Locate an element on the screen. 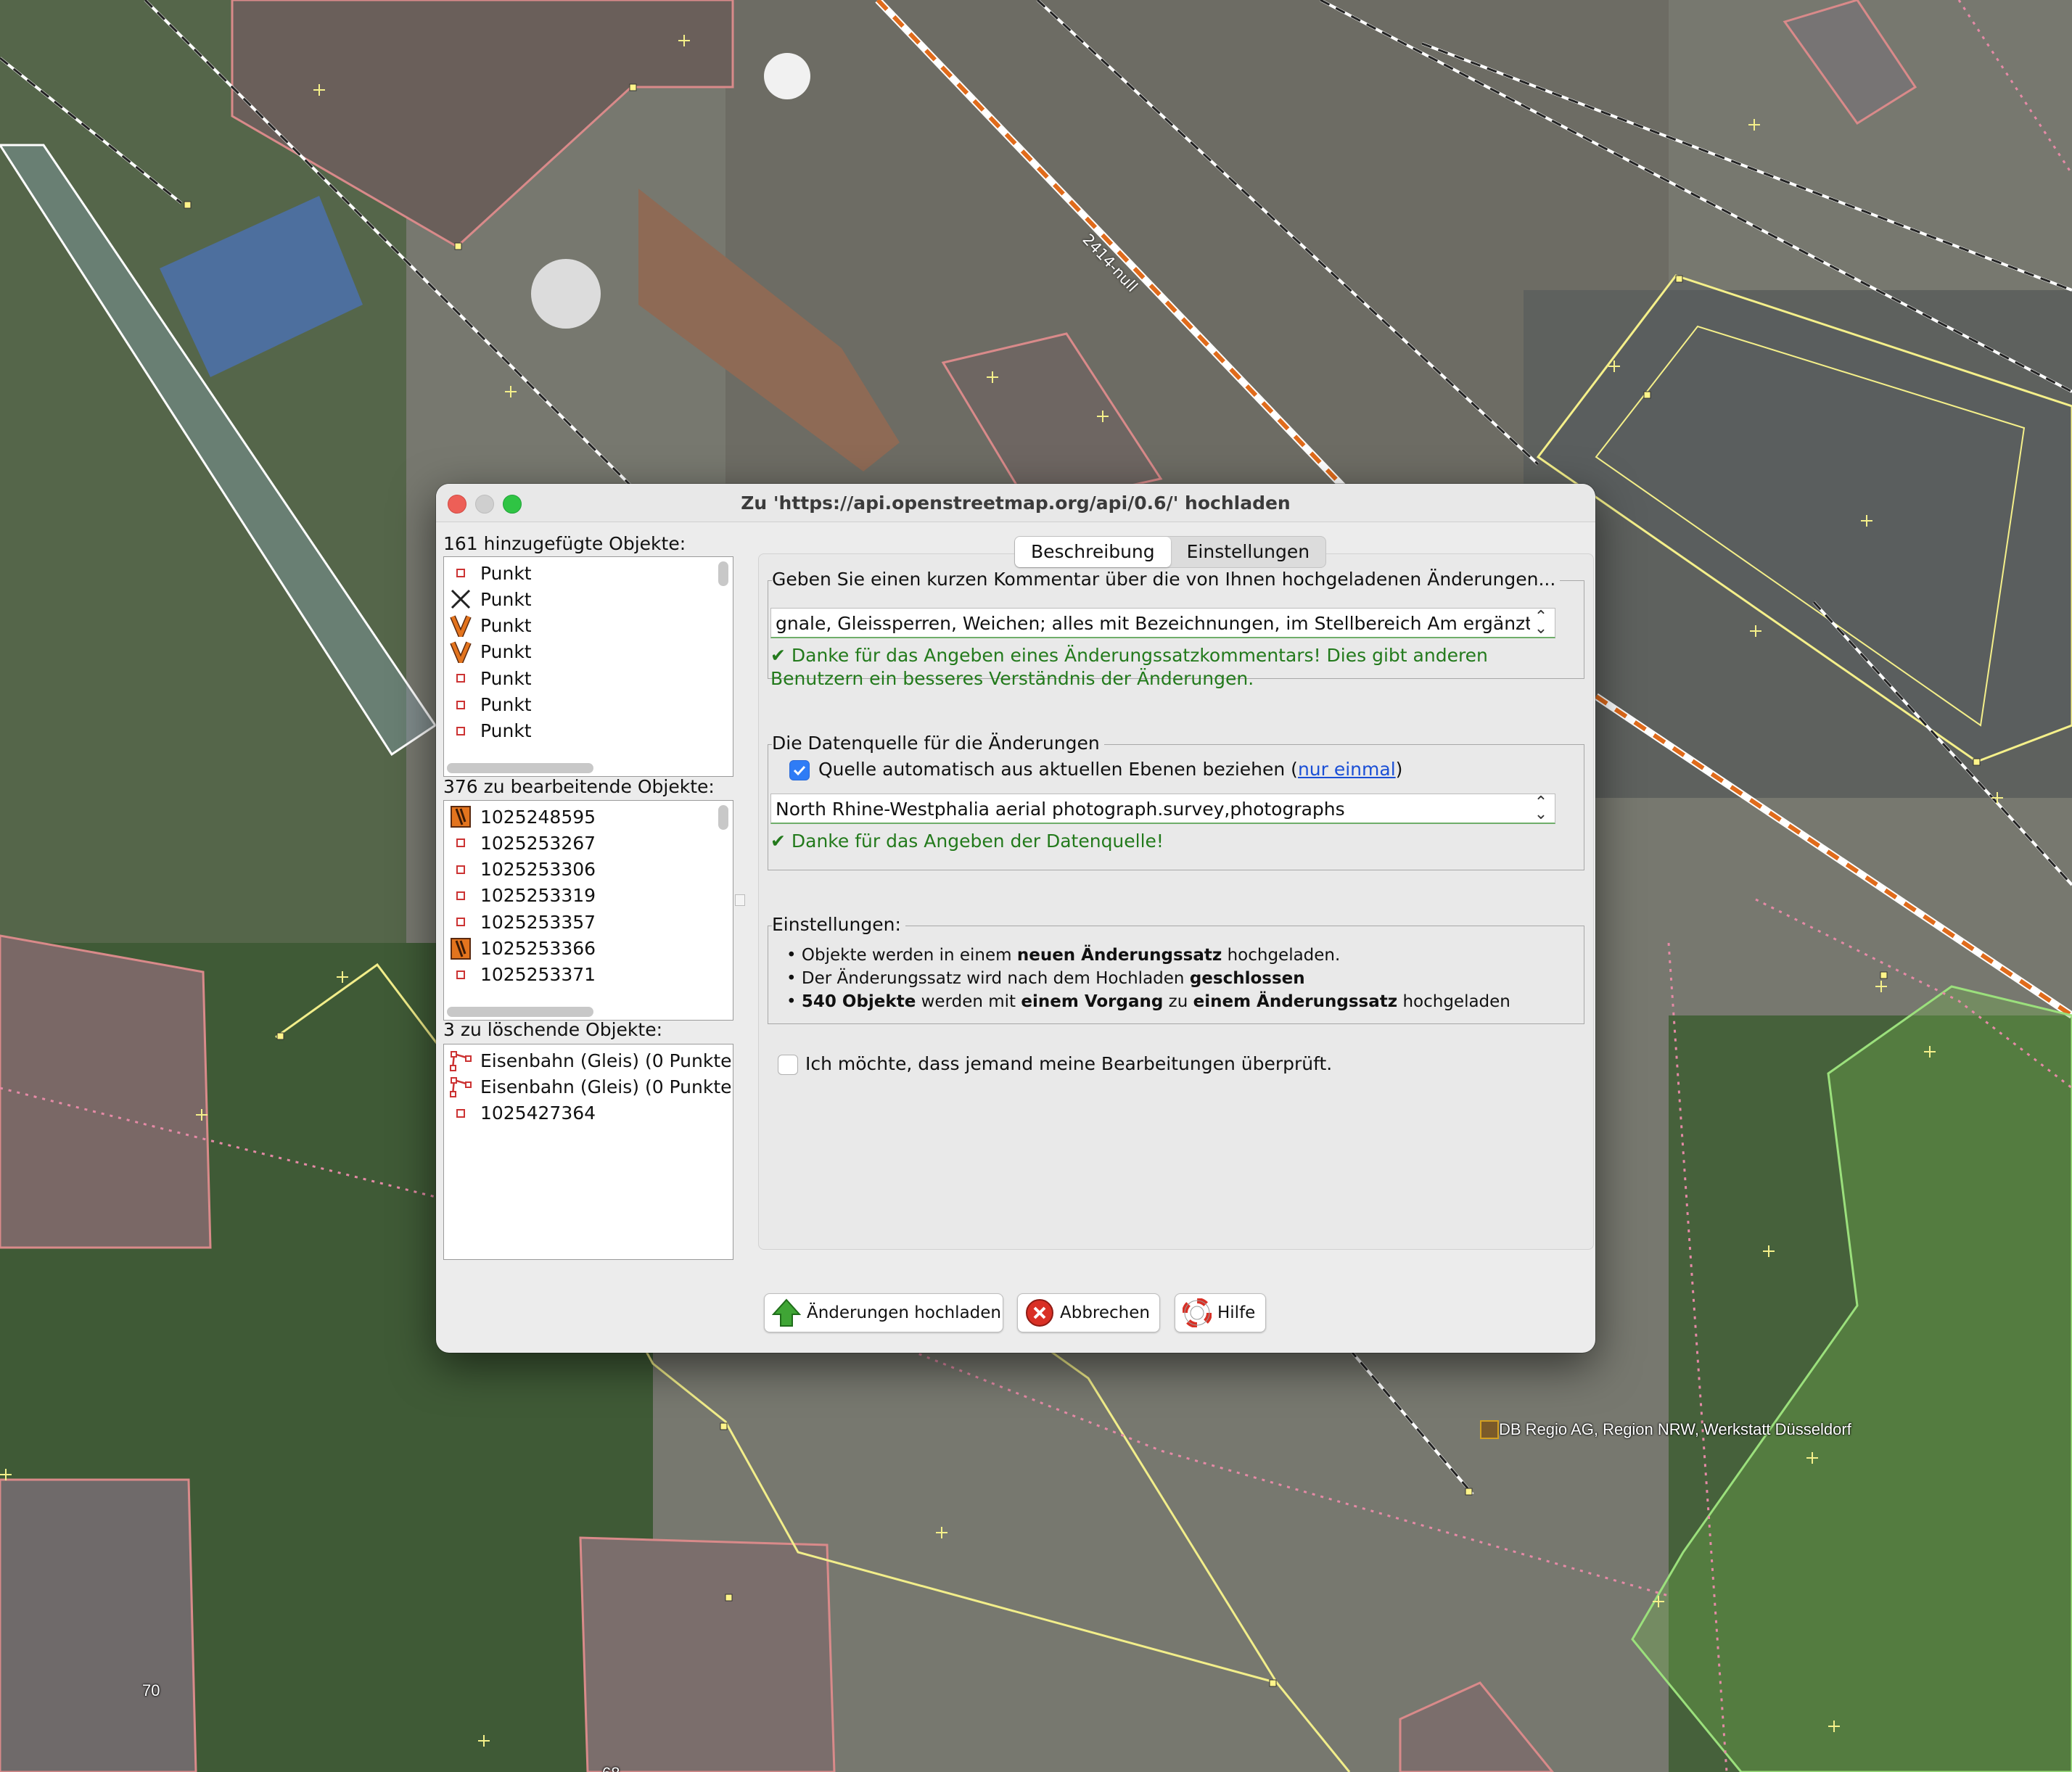  list-item-label: 1025253267 is located at coordinates (538, 843).